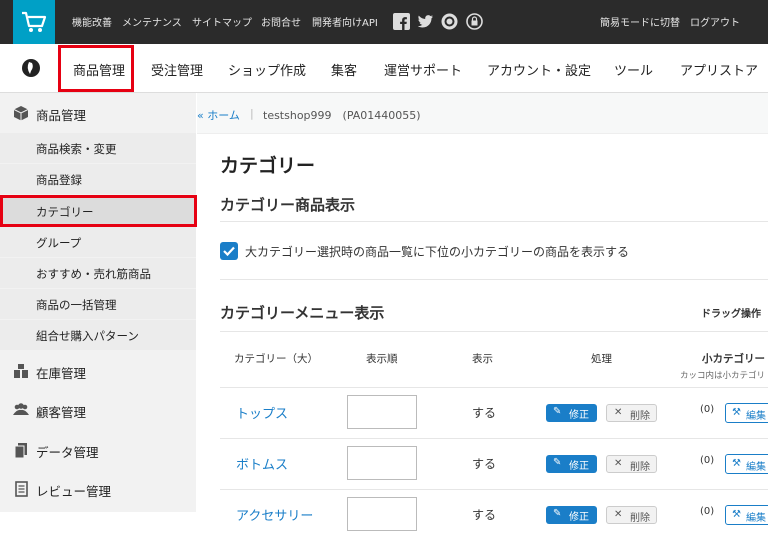  I want to click on category-link: トップス, so click(262, 412).